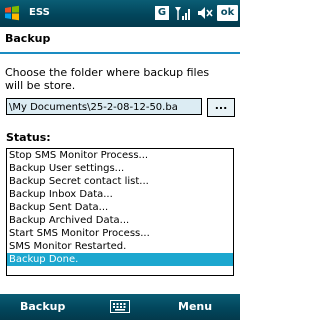 This screenshot has width=320, height=320. What do you see at coordinates (104, 106) in the screenshot?
I see `backup-path-field: \My Documents\25-2-08-12-50.ba` at bounding box center [104, 106].